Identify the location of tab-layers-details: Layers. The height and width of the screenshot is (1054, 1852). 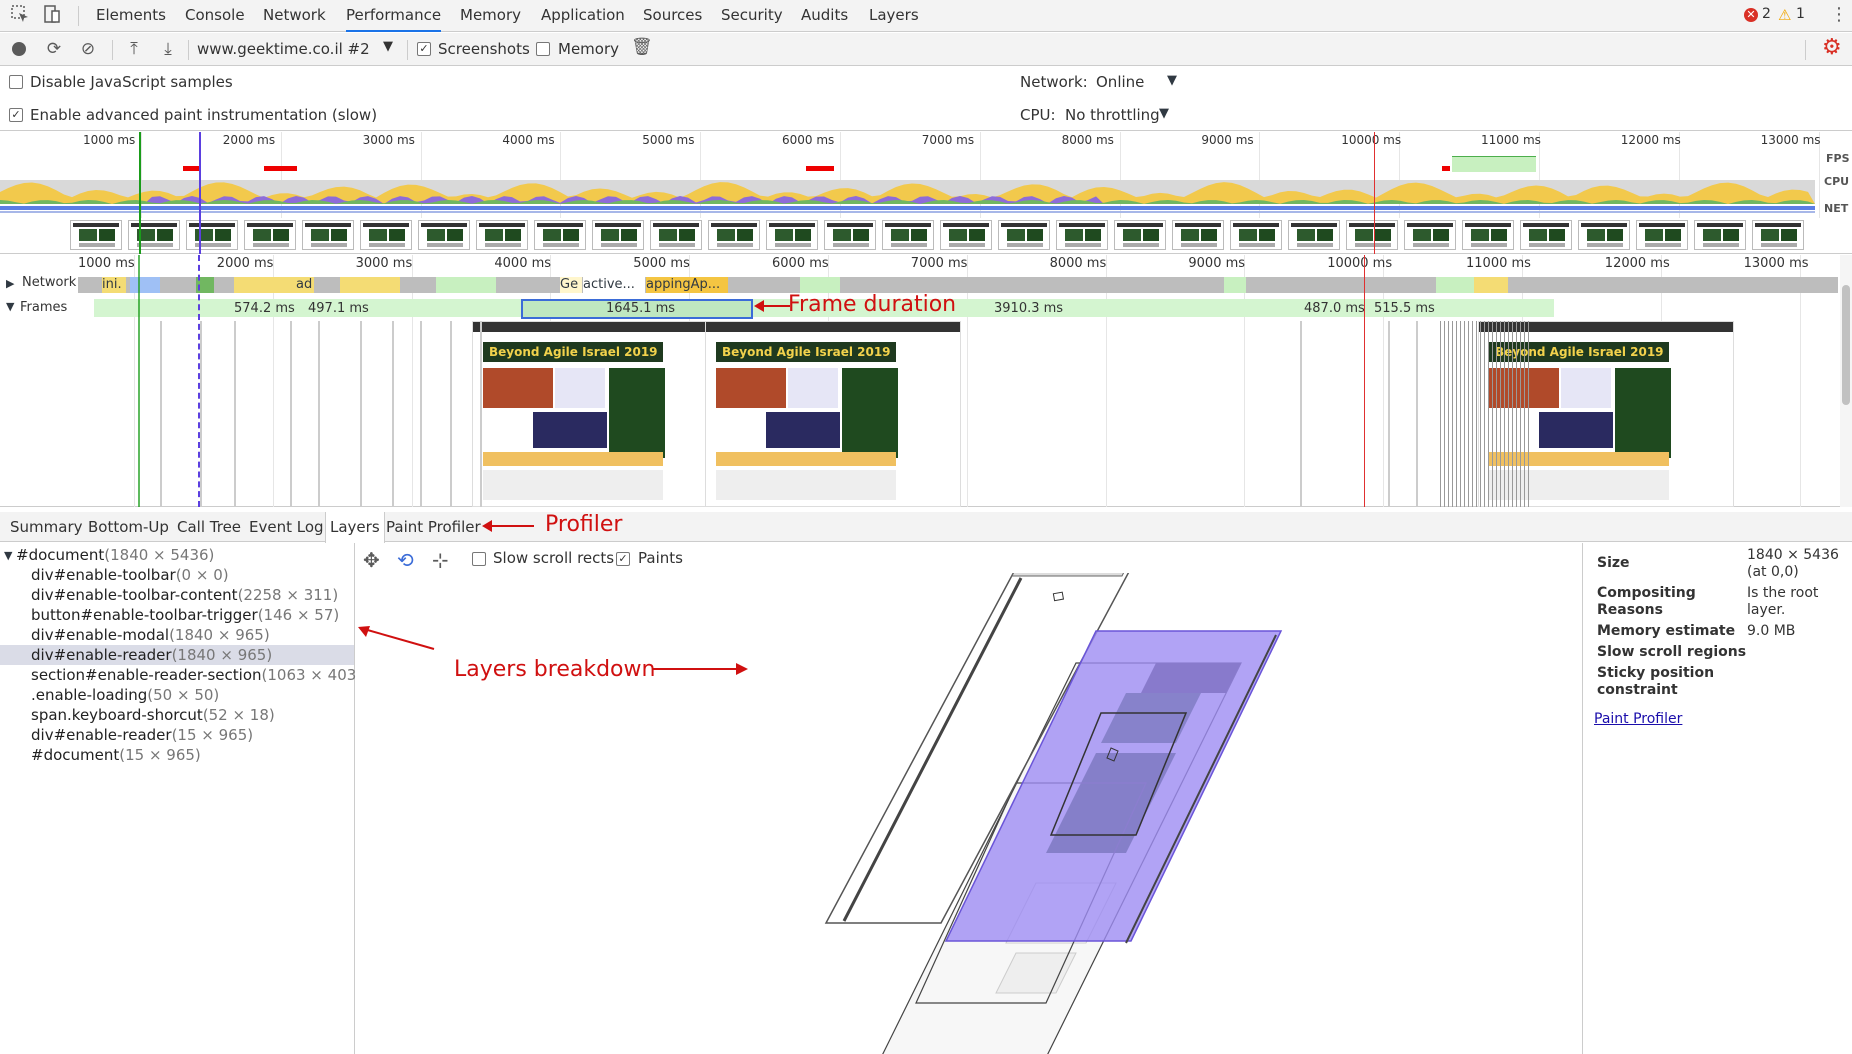
(355, 527).